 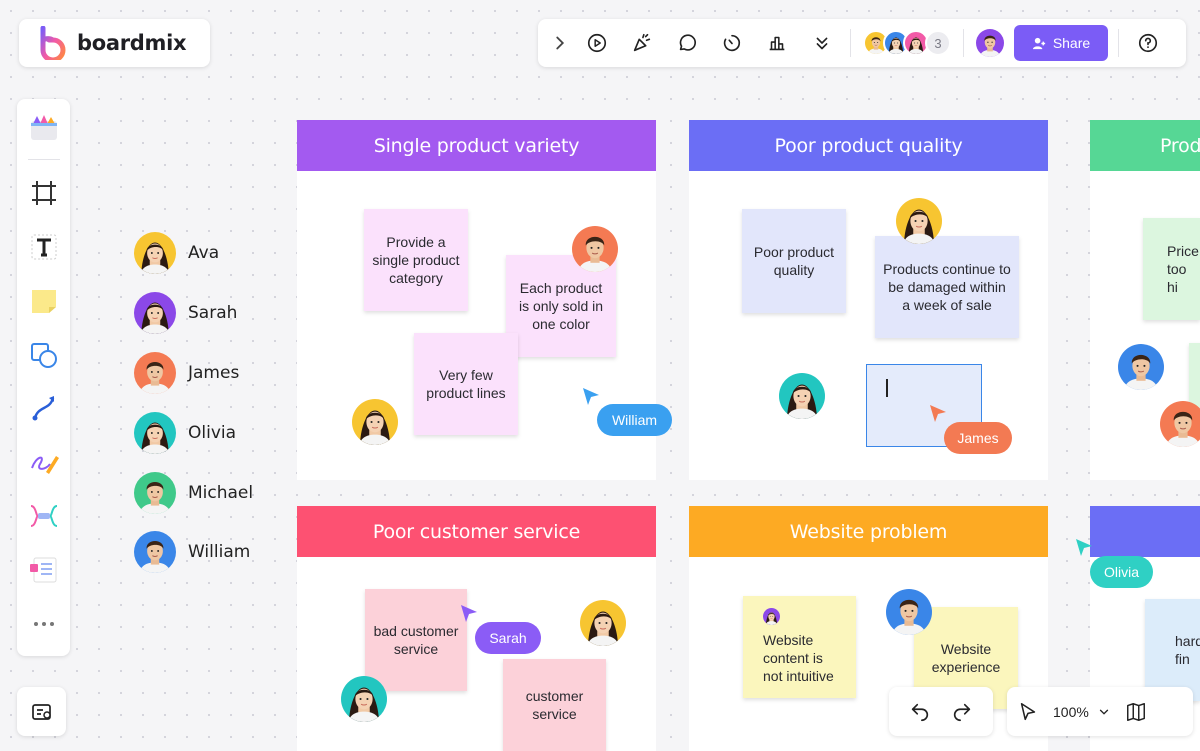 I want to click on boardmix-logo-icon, so click(x=53, y=43).